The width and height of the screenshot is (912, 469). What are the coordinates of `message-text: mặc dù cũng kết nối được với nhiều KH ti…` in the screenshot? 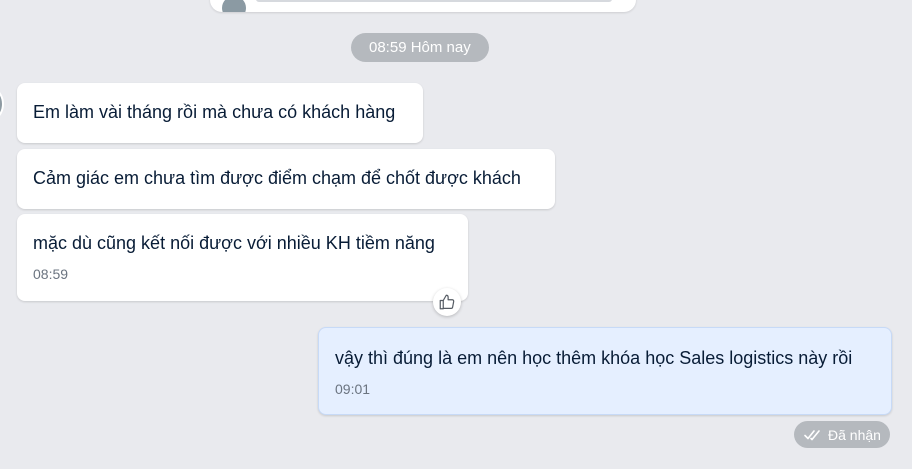 It's located at (234, 243).